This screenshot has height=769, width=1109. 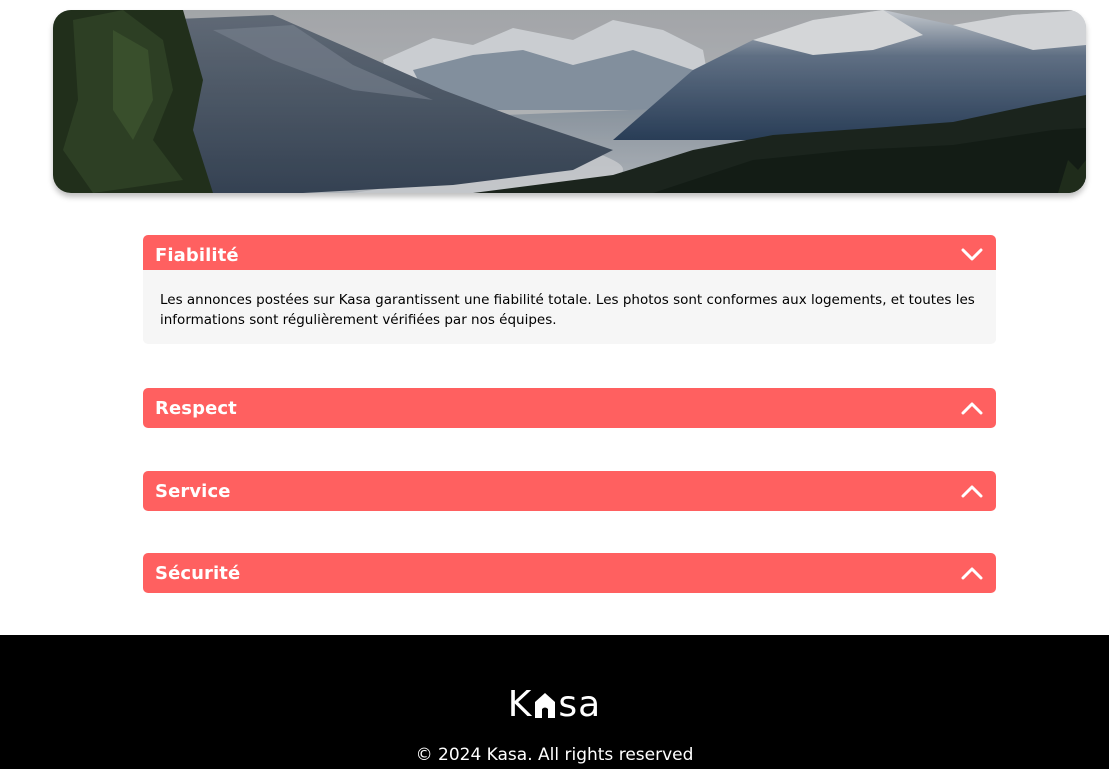 I want to click on footer-logo: K sa, so click(x=554, y=705).